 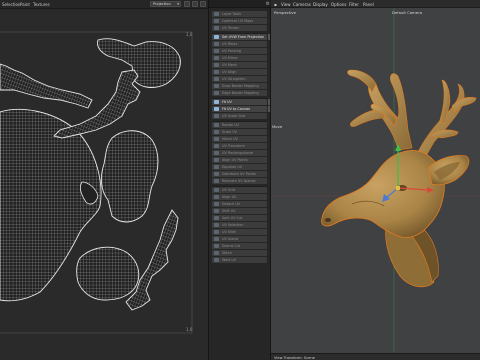 I want to click on command-item: Shift UV, so click(x=239, y=211).